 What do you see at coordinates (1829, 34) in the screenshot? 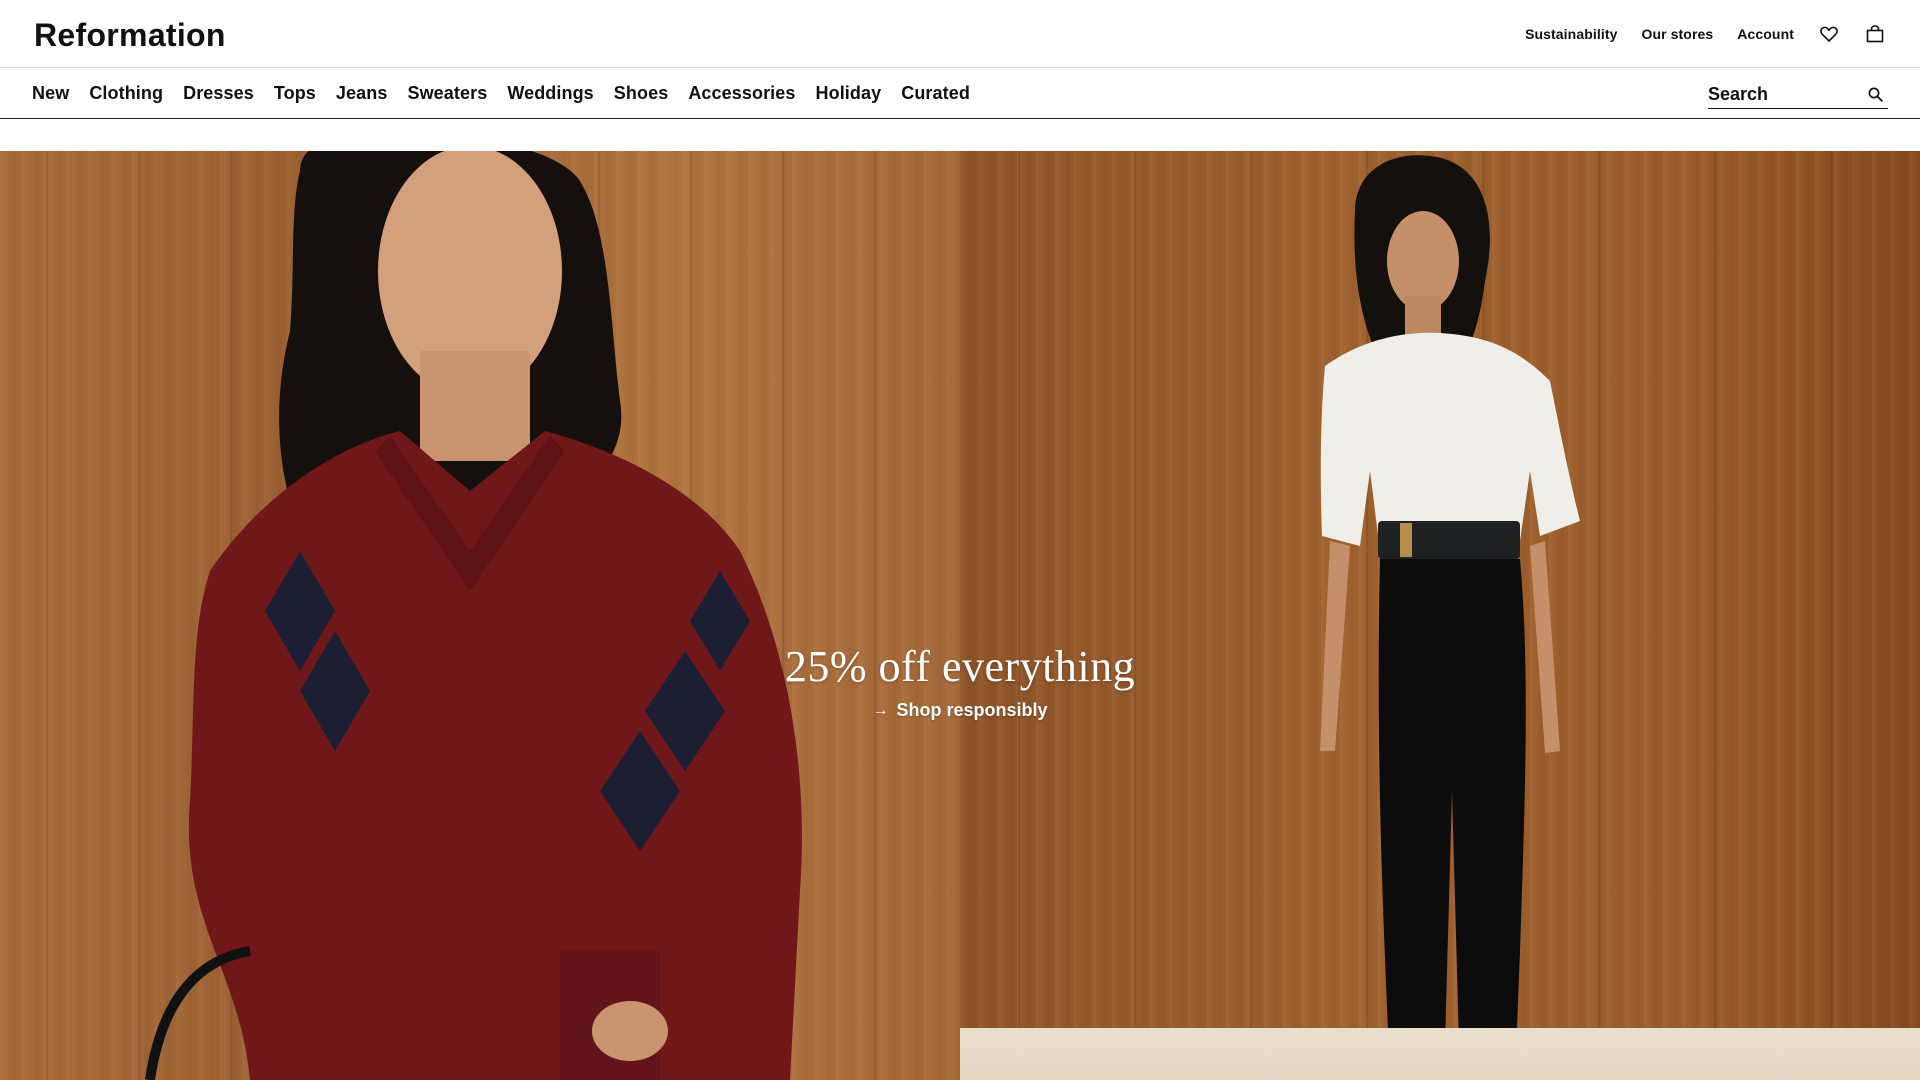
I see `heart-icon` at bounding box center [1829, 34].